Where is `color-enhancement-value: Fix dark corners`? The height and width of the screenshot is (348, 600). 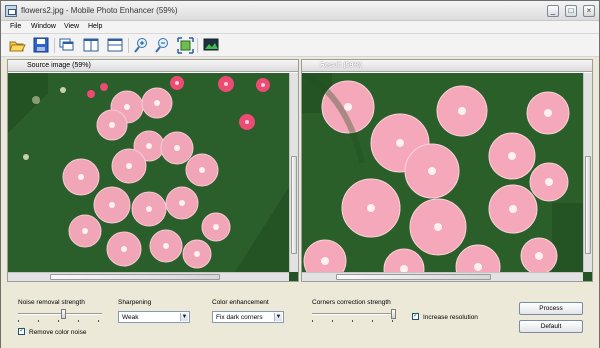
color-enhancement-value: Fix dark corners is located at coordinates (239, 317).